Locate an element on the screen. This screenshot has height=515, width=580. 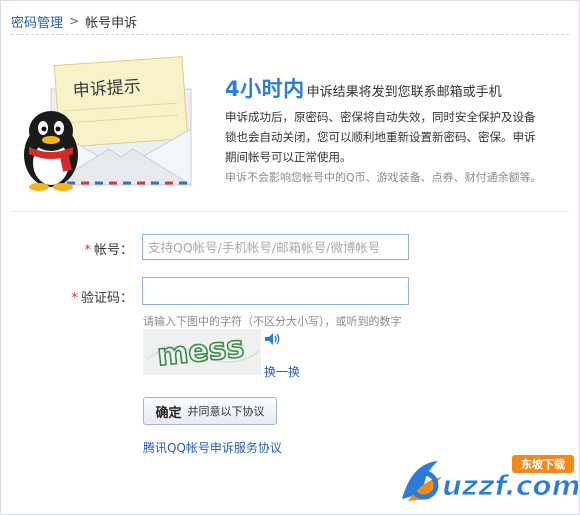
uzzf-watermark-logo: uzzf.com 东坡下载 is located at coordinates (490, 479).